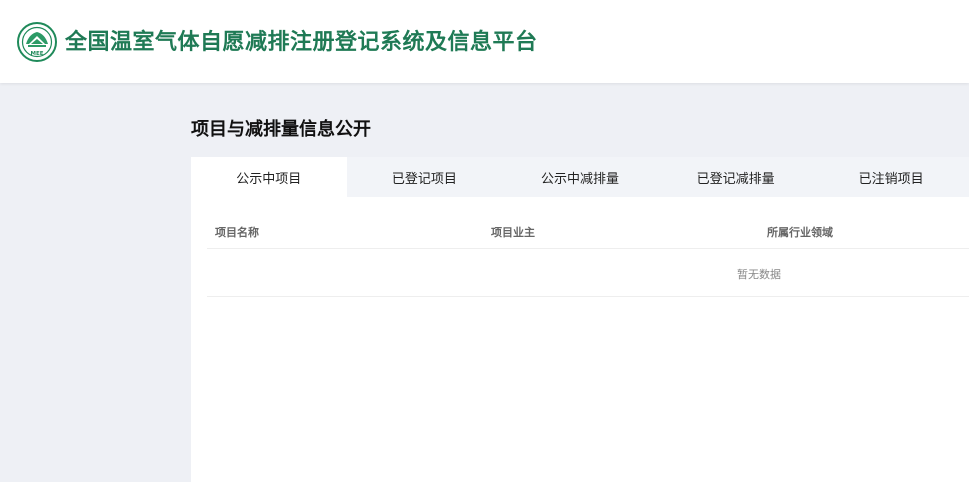 The image size is (969, 482). Describe the element at coordinates (891, 177) in the screenshot. I see `tab-cancelled-projects: 已注销项目` at that location.